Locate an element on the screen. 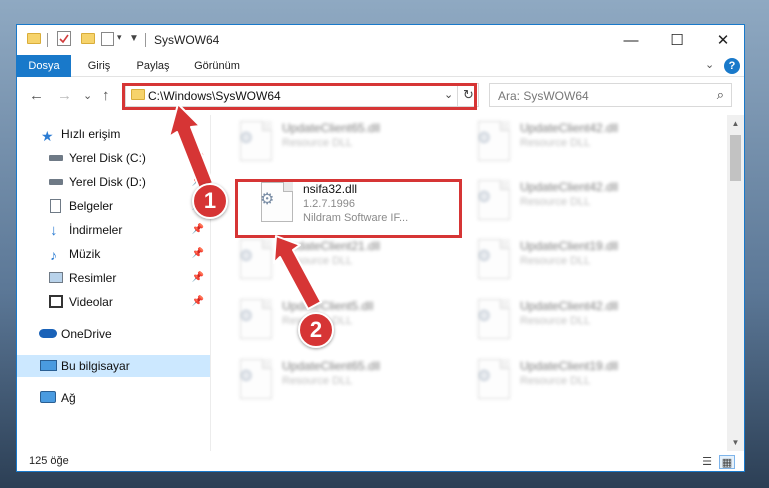 Image resolution: width=769 pixels, height=488 pixels. up-button: ↑ is located at coordinates (106, 95).